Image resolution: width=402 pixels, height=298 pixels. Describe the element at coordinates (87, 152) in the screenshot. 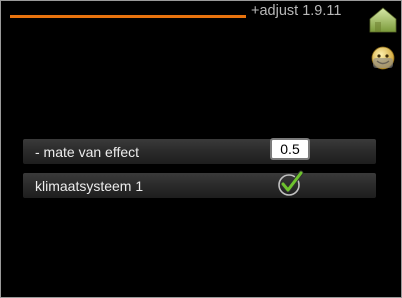

I see `setting-label: - mate van effect` at that location.